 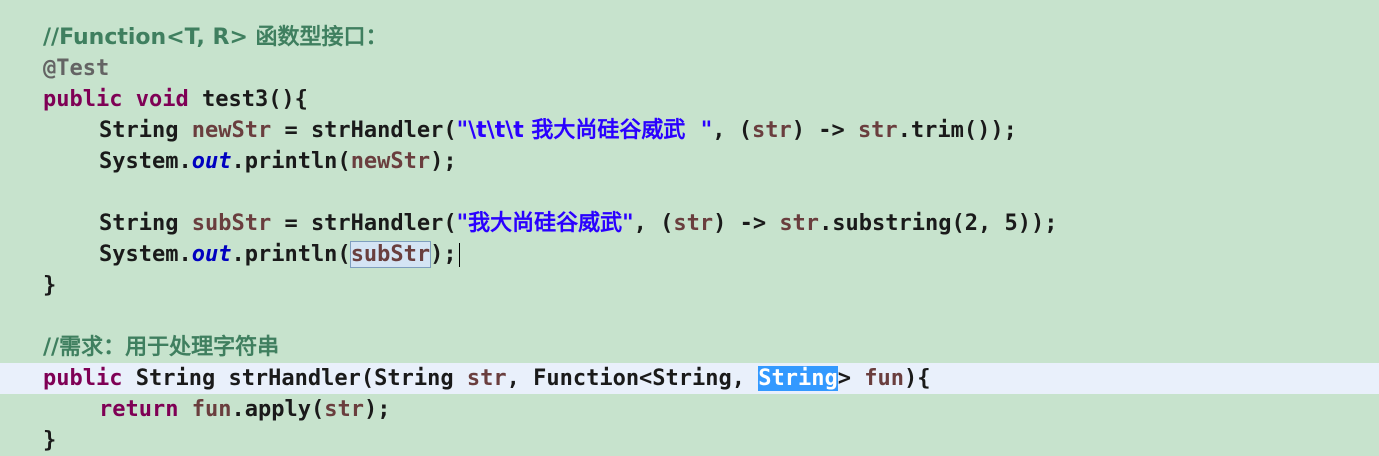 I want to click on code-token: void, so click(x=162, y=99).